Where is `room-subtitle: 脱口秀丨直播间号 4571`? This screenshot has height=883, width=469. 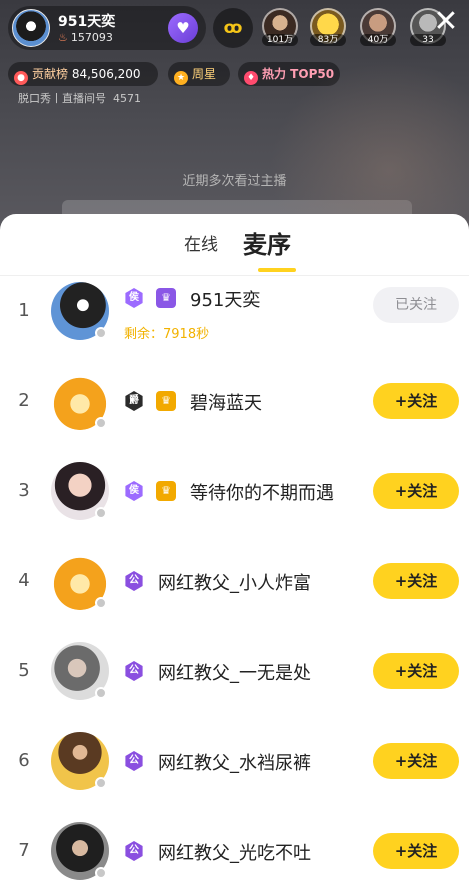 room-subtitle: 脱口秀丨直播间号 4571 is located at coordinates (79, 98).